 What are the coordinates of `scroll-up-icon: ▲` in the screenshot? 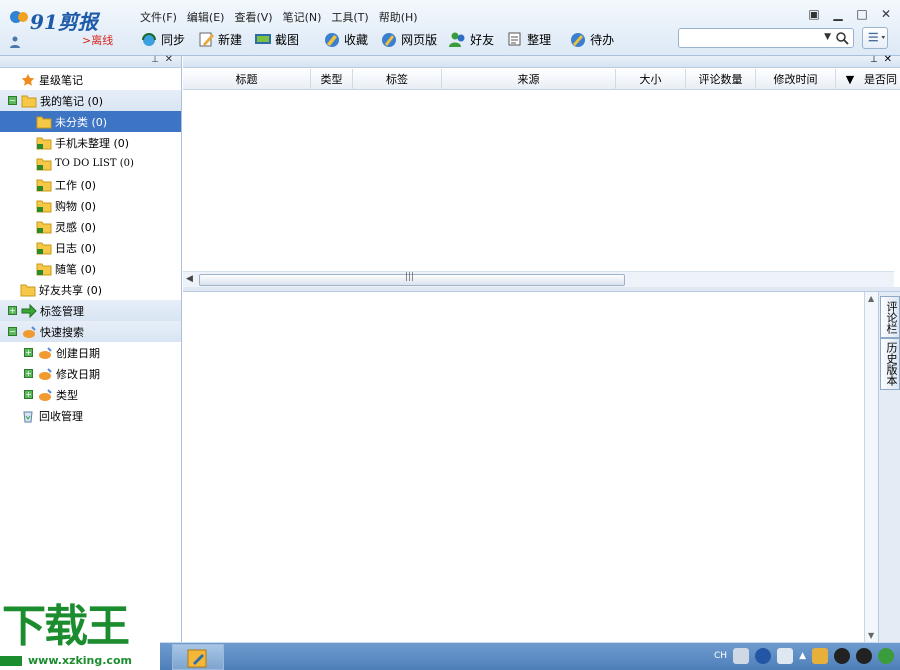 It's located at (871, 298).